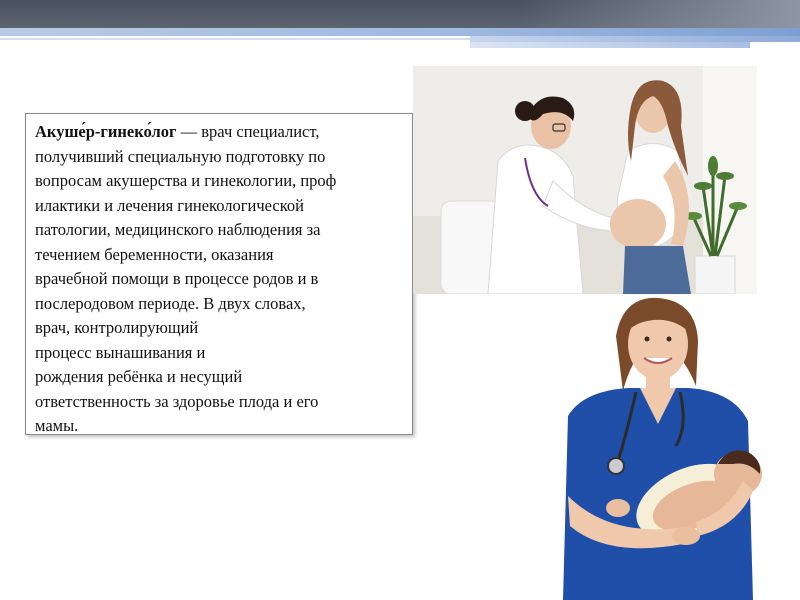  What do you see at coordinates (154, 254) in the screenshot?
I see `definition-line: течением беременности, оказания` at bounding box center [154, 254].